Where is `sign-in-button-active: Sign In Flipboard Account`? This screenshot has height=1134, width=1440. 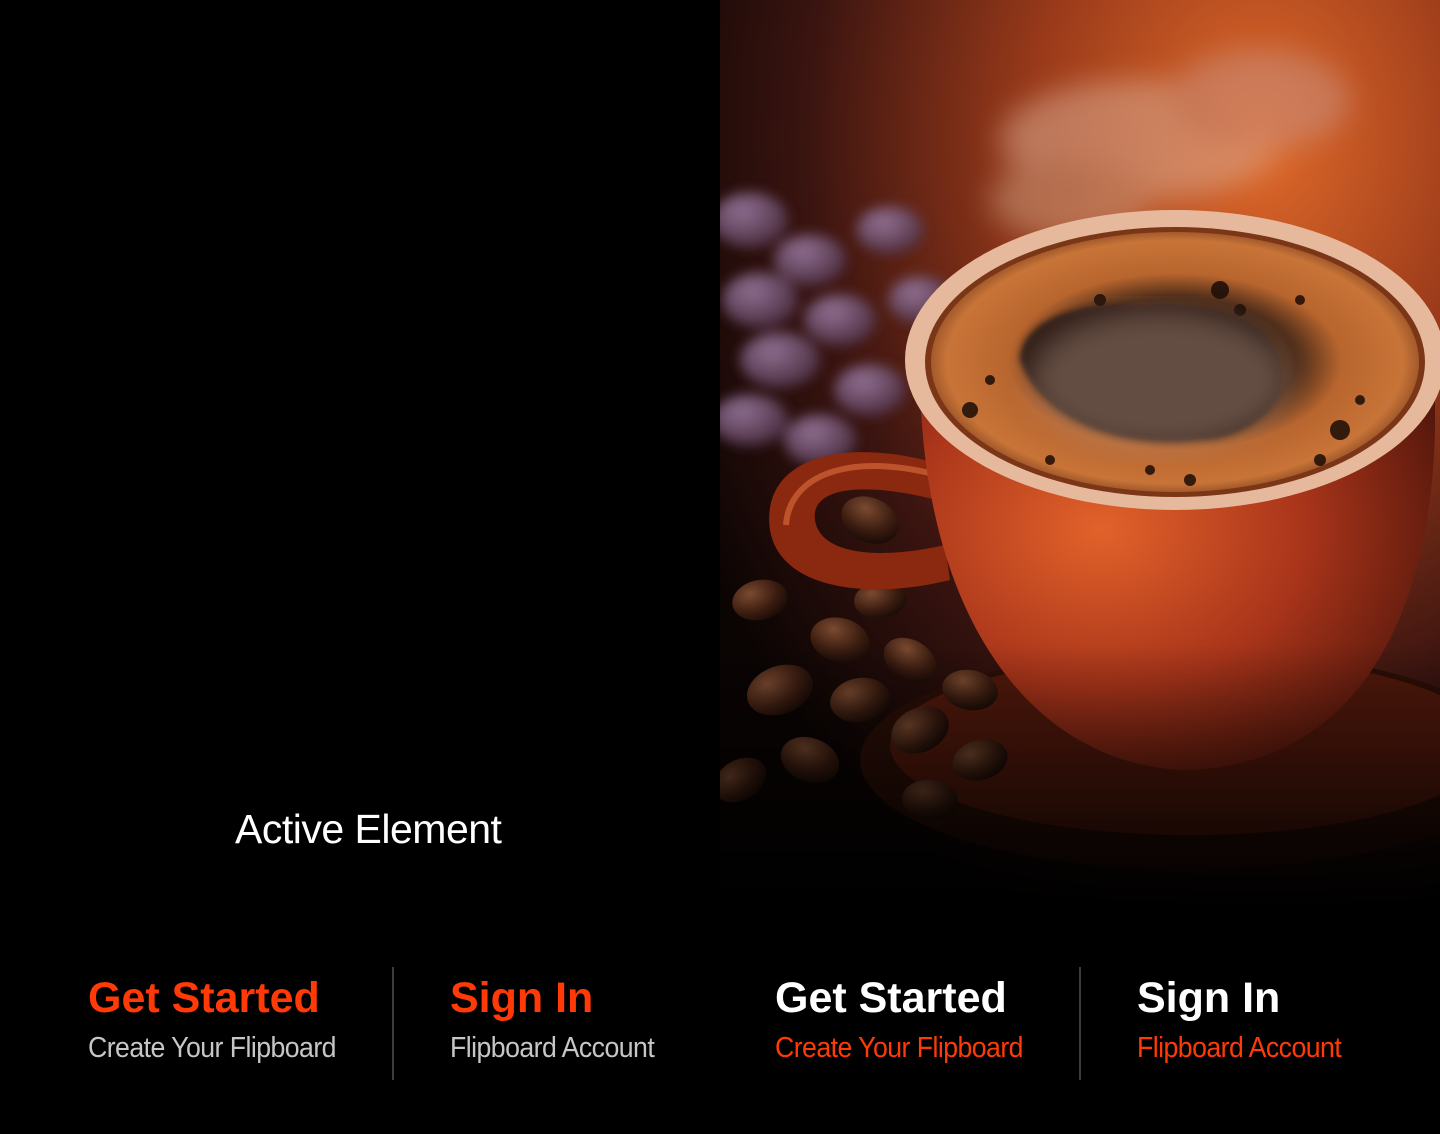 sign-in-button-active: Sign In Flipboard Account is located at coordinates (1248, 1019).